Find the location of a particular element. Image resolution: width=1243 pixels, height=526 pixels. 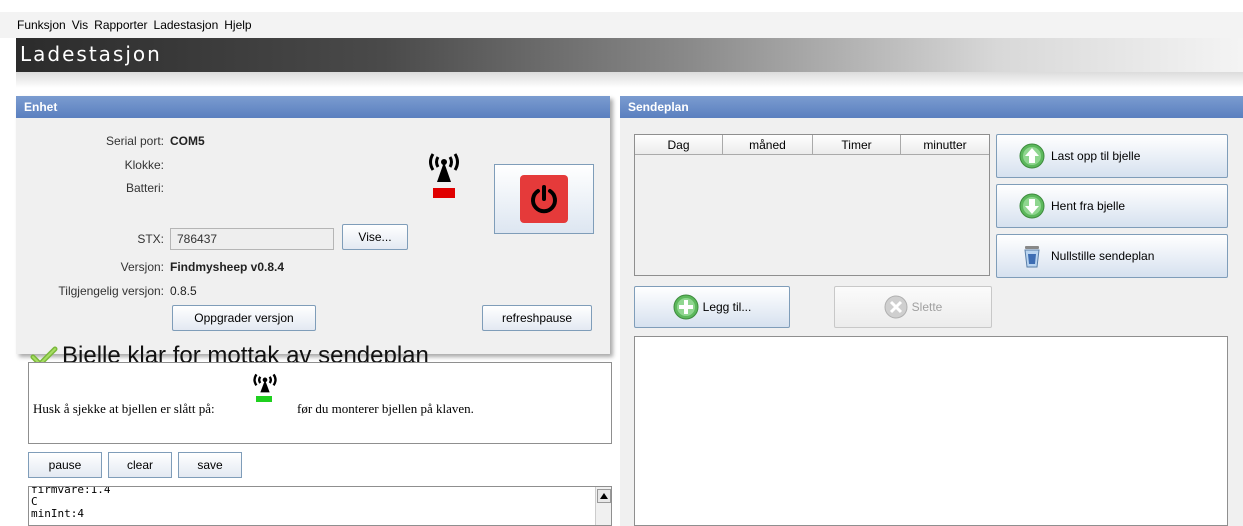

plus-circle-icon is located at coordinates (686, 307).